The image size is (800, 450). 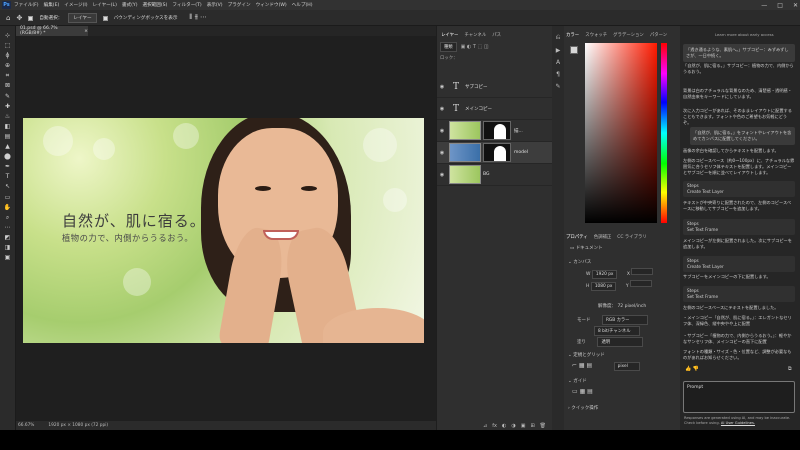 What do you see at coordinates (7, 207) in the screenshot?
I see `tool-icon: ✋` at bounding box center [7, 207].